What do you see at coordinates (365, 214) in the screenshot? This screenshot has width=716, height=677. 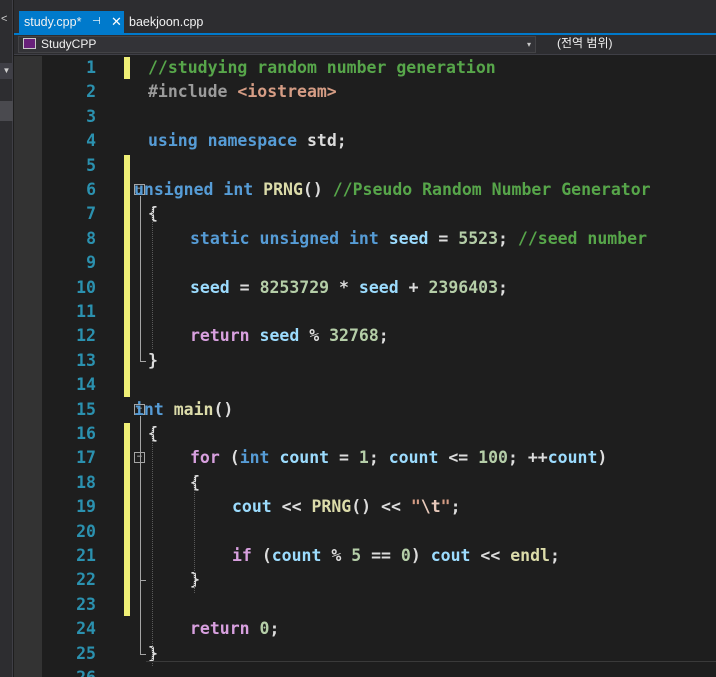 I see `code-line: 7{` at bounding box center [365, 214].